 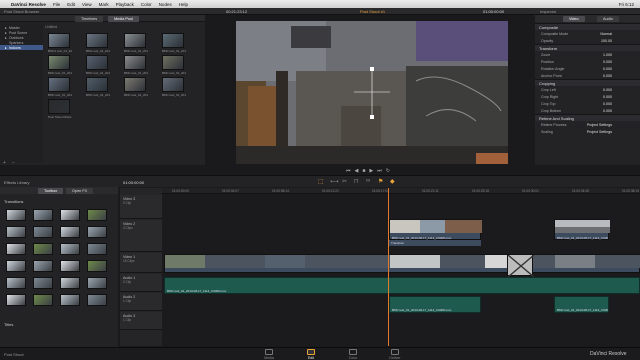 I want to click on media-clip: BMC test_01_2013-08-17_1114_C0002.mov, so click(x=98, y=43).